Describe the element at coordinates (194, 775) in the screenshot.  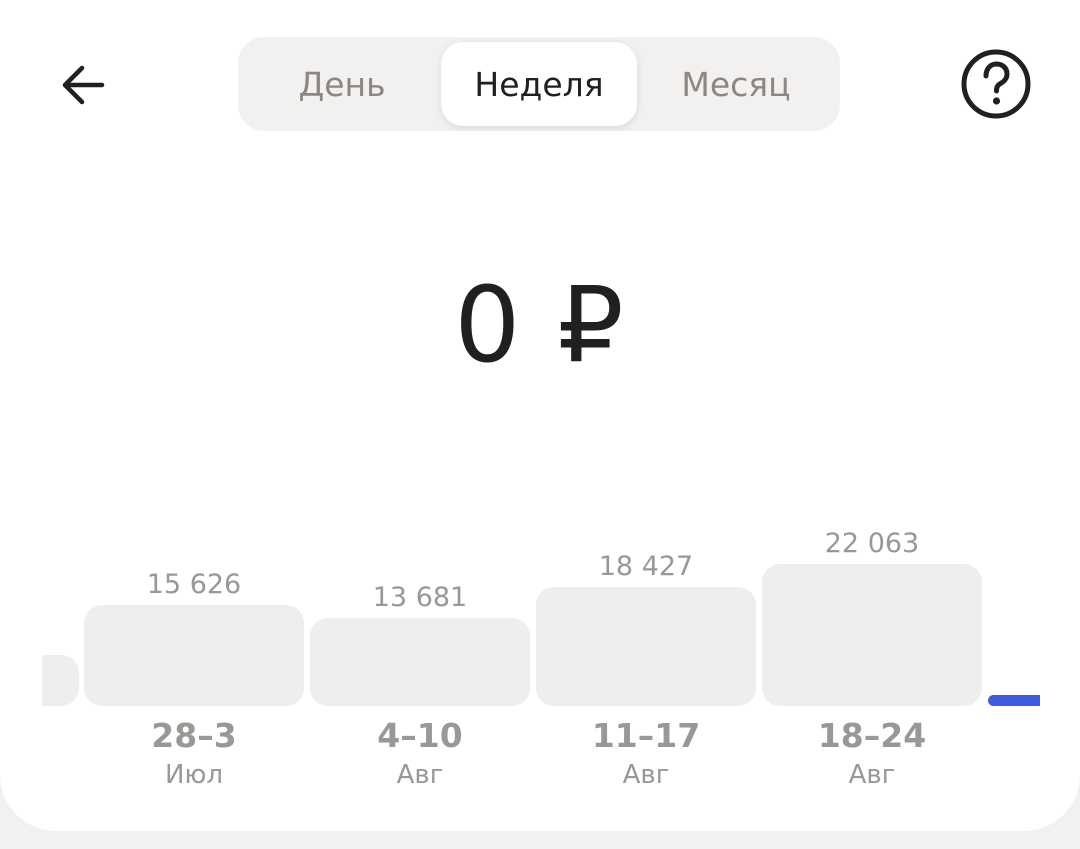
I see `bar-month-label: Июл` at that location.